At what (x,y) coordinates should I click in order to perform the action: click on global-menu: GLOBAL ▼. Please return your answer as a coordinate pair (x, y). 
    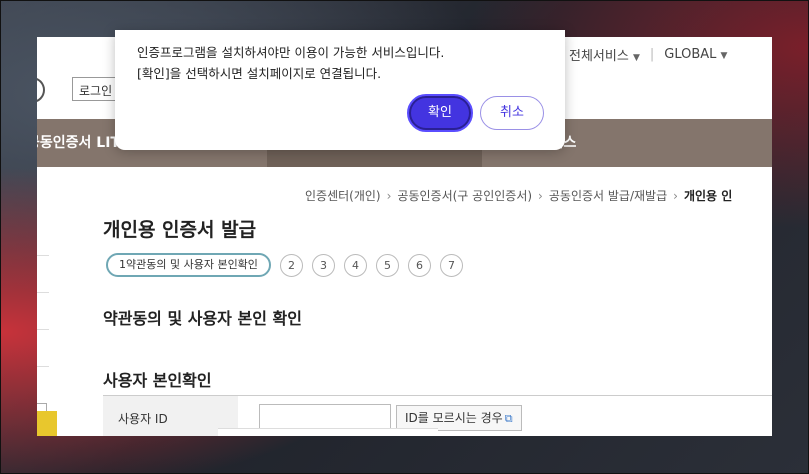
    Looking at the image, I should click on (695, 54).